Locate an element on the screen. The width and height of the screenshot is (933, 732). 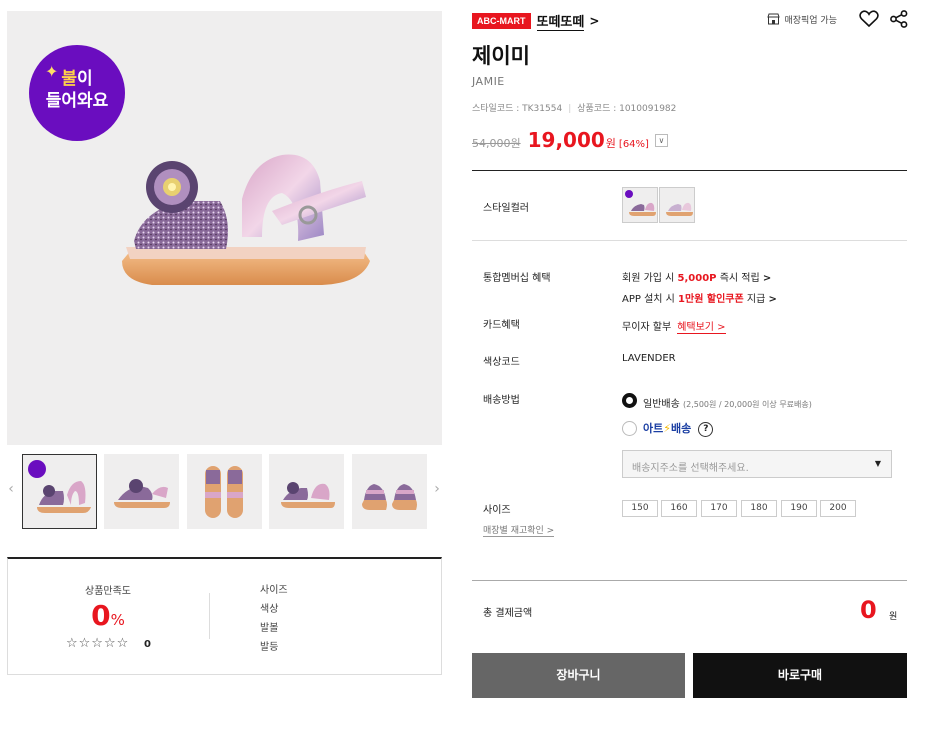
store-address-placeholder: 배송지주소를 선택해주세요. is located at coordinates (690, 468).